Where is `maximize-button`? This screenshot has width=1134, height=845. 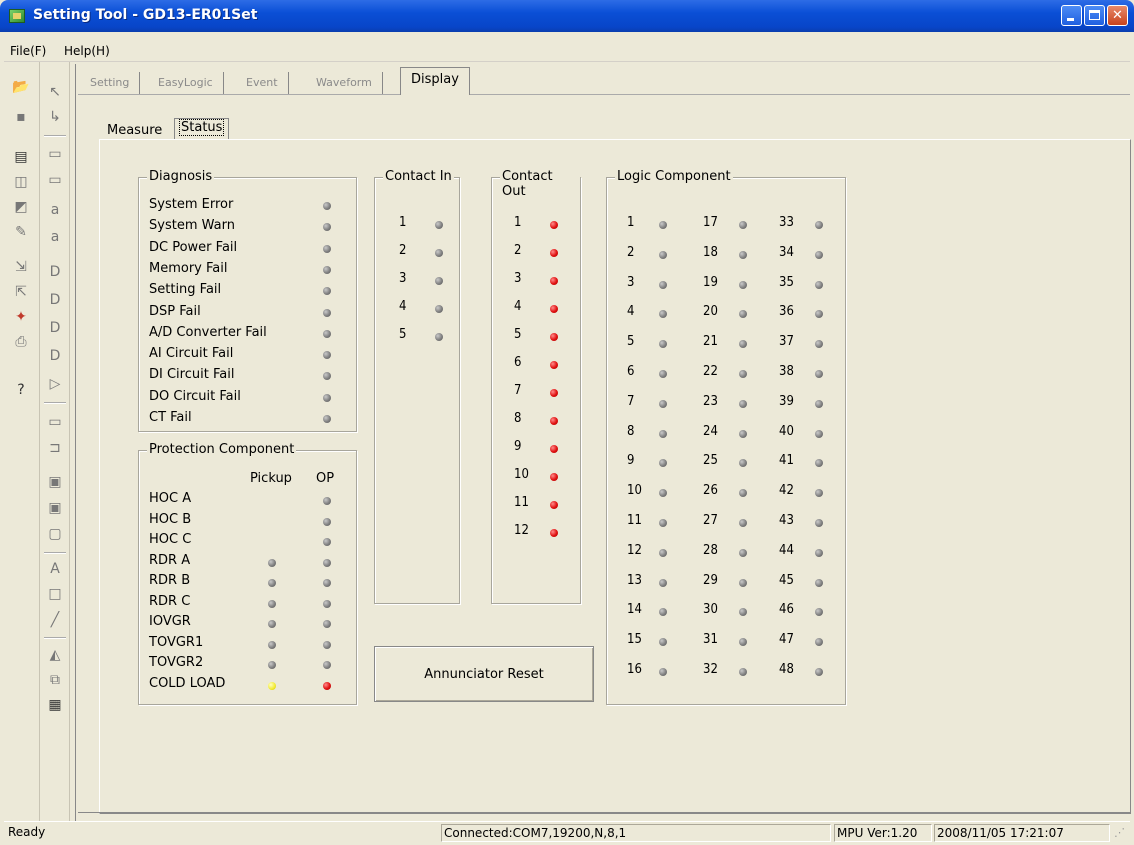
maximize-button is located at coordinates (1094, 15).